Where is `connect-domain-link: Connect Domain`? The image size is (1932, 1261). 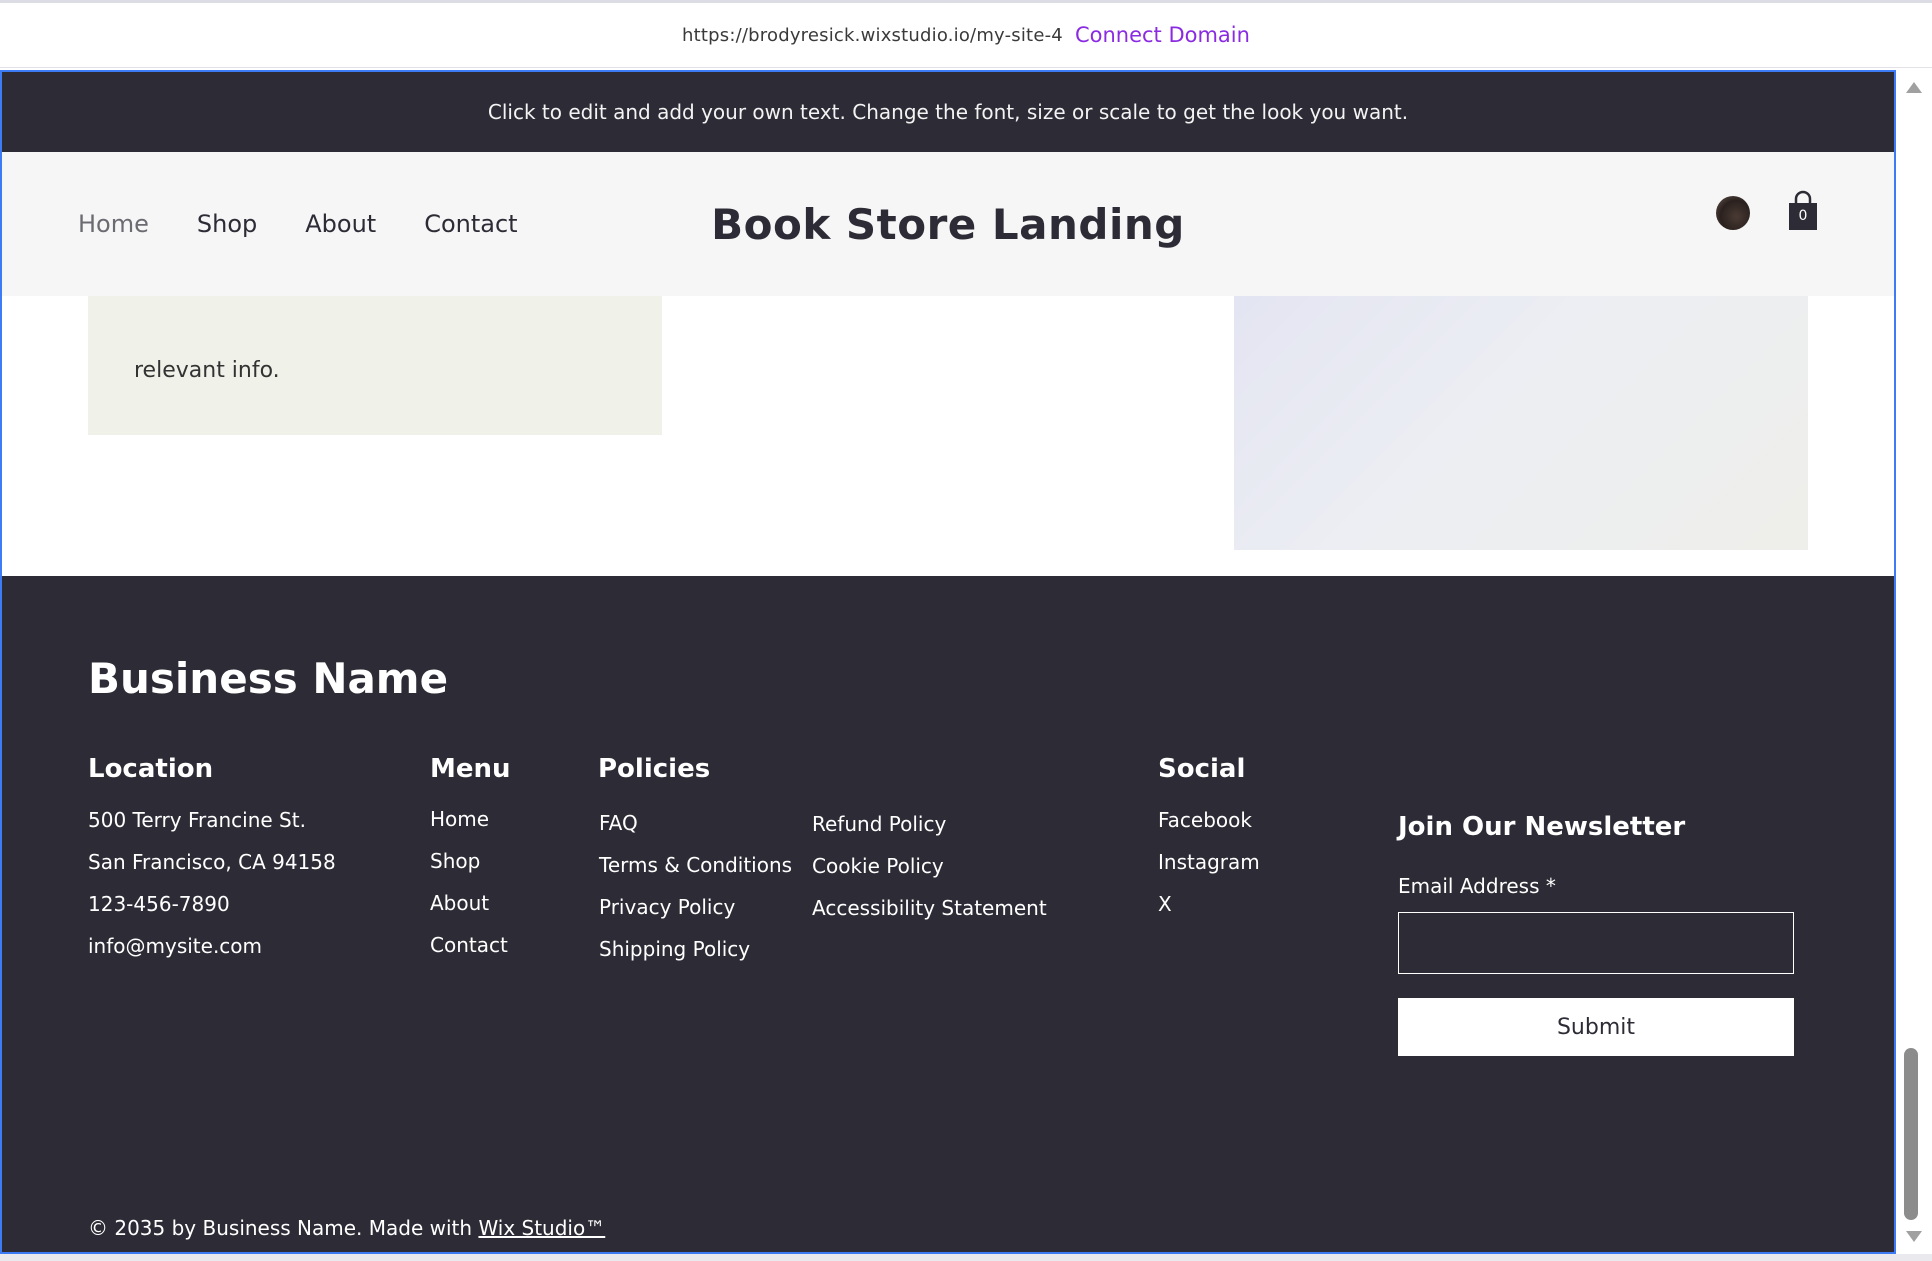 connect-domain-link: Connect Domain is located at coordinates (1162, 35).